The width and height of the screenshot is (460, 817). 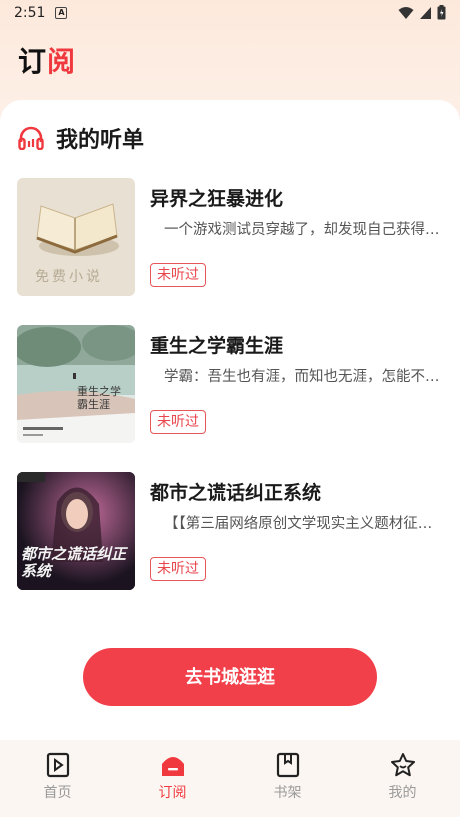 I want to click on tab-bookshelf: 书架, so click(x=287, y=778).